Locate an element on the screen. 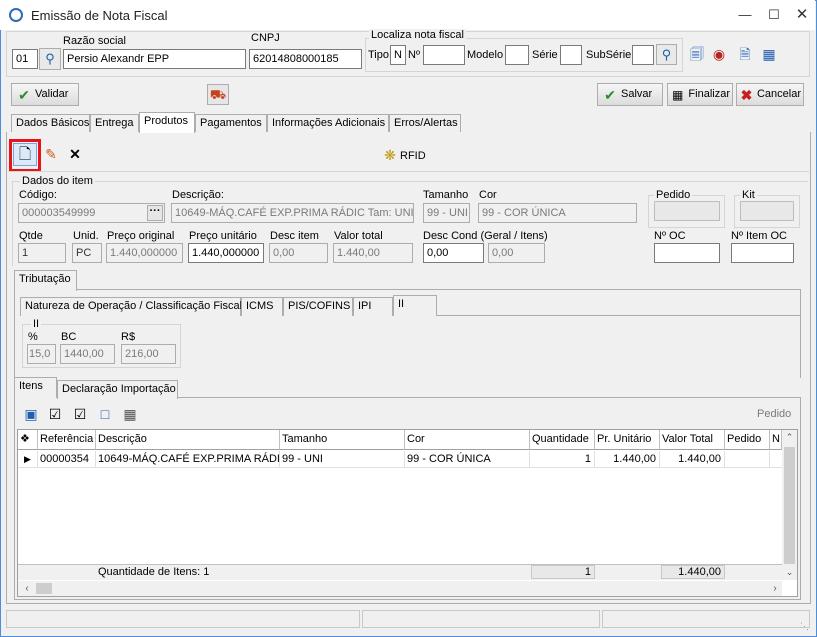  cell-tamanho: 99 - UNI is located at coordinates (343, 459).